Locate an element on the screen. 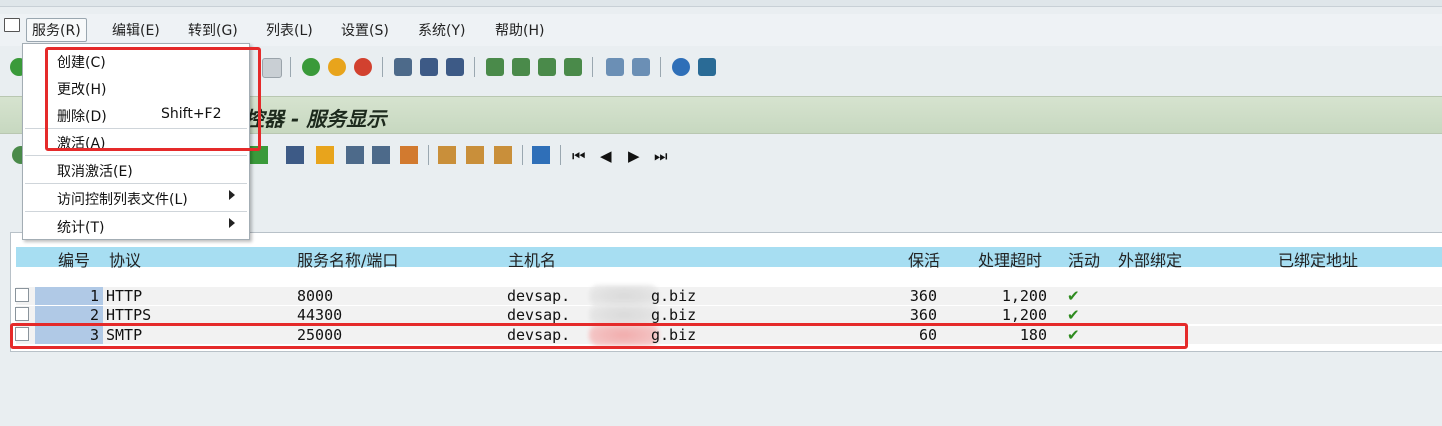  exit-icon is located at coordinates (337, 67).